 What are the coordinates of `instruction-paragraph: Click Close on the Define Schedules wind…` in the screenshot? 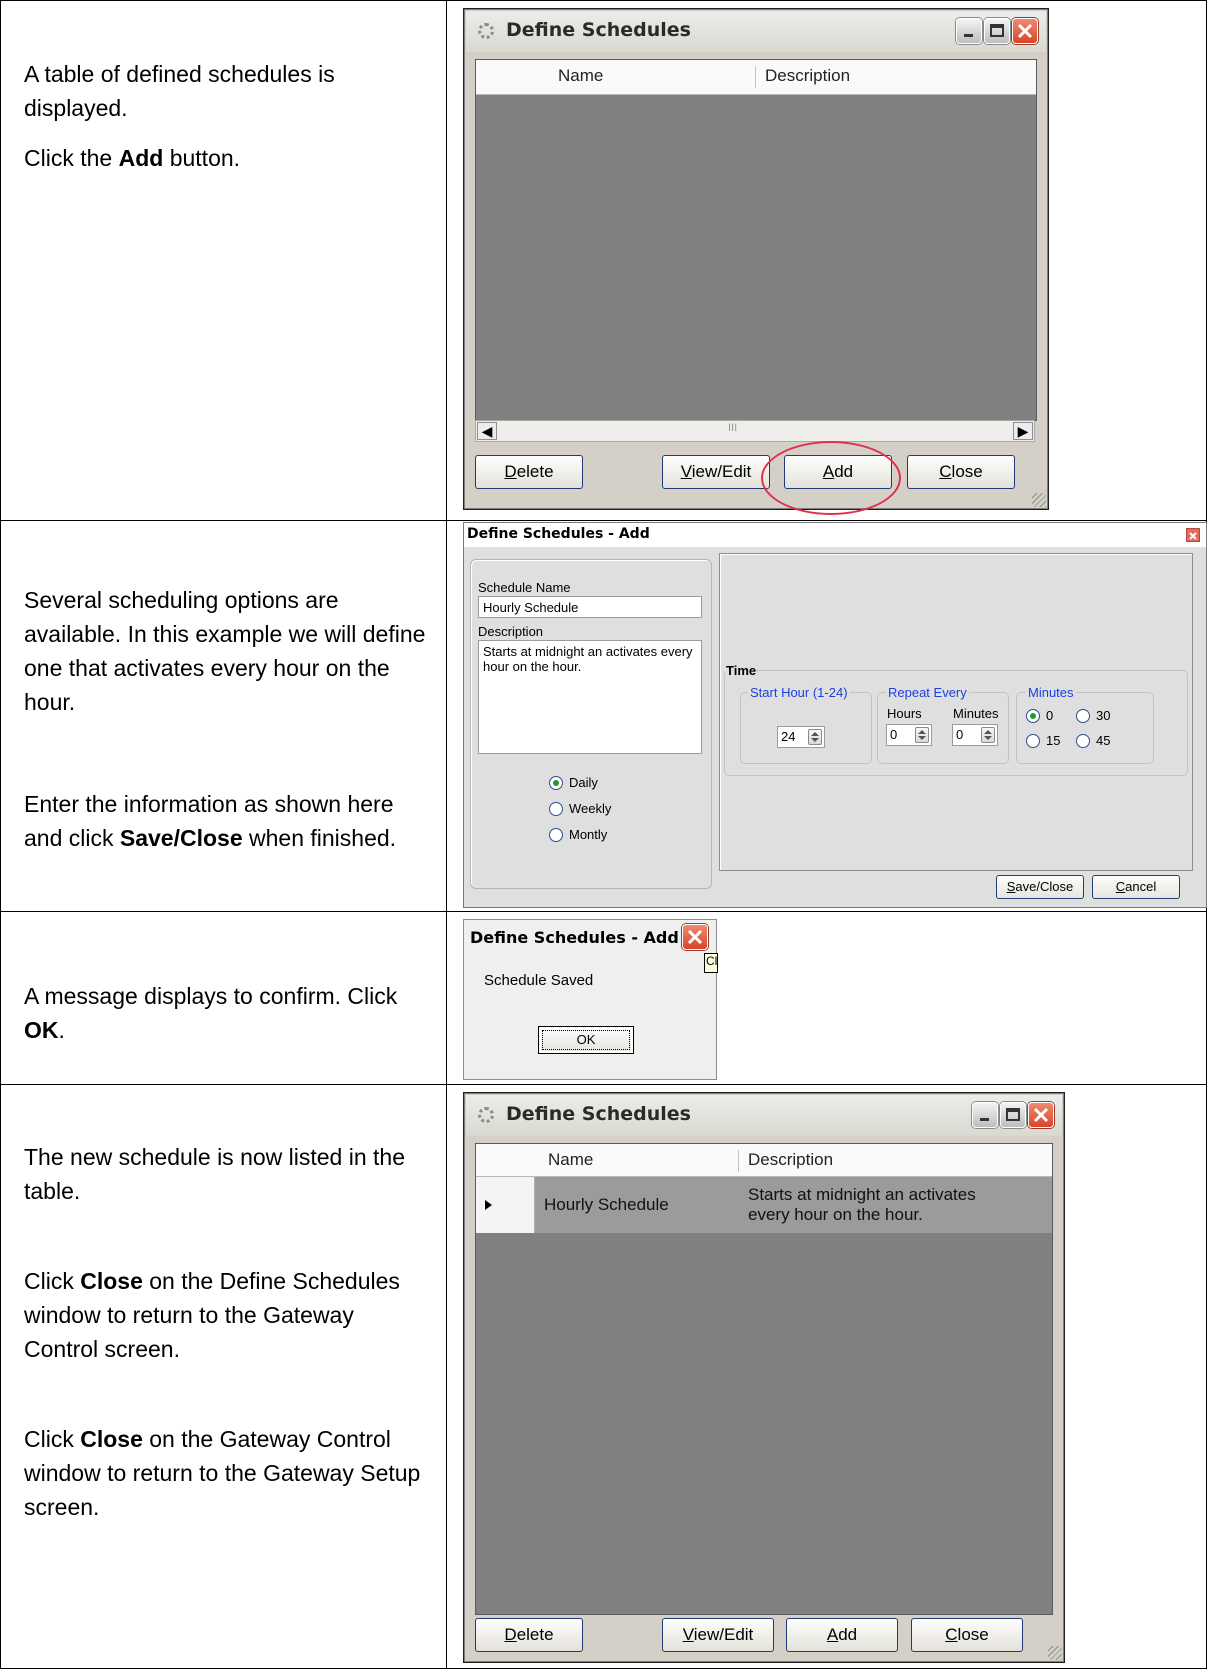 It's located at (227, 1315).